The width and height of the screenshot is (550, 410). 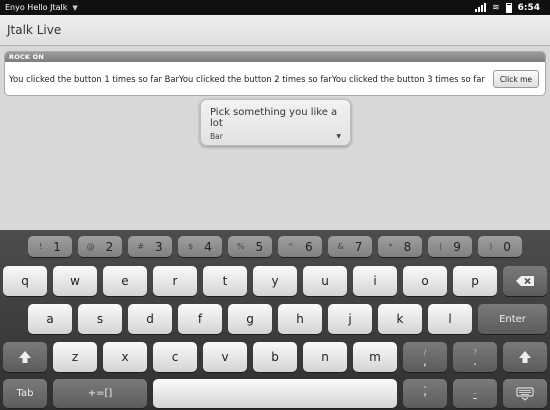 I want to click on keyboard-icon, so click(x=525, y=394).